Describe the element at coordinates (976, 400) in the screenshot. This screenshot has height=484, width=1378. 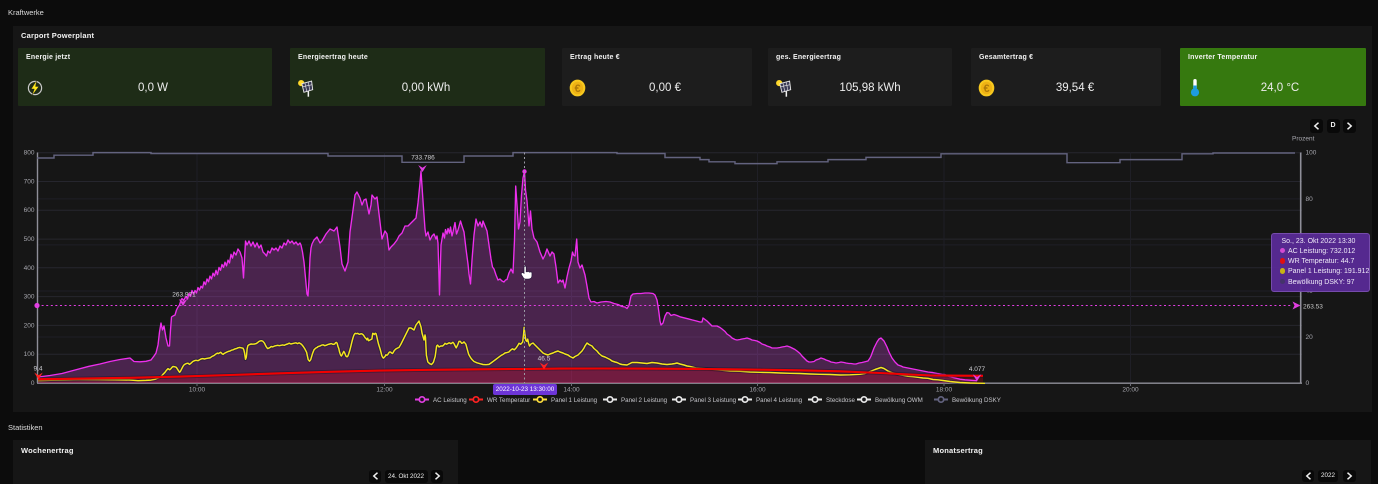
I see `svg-text: Bewölkung DSKY` at that location.